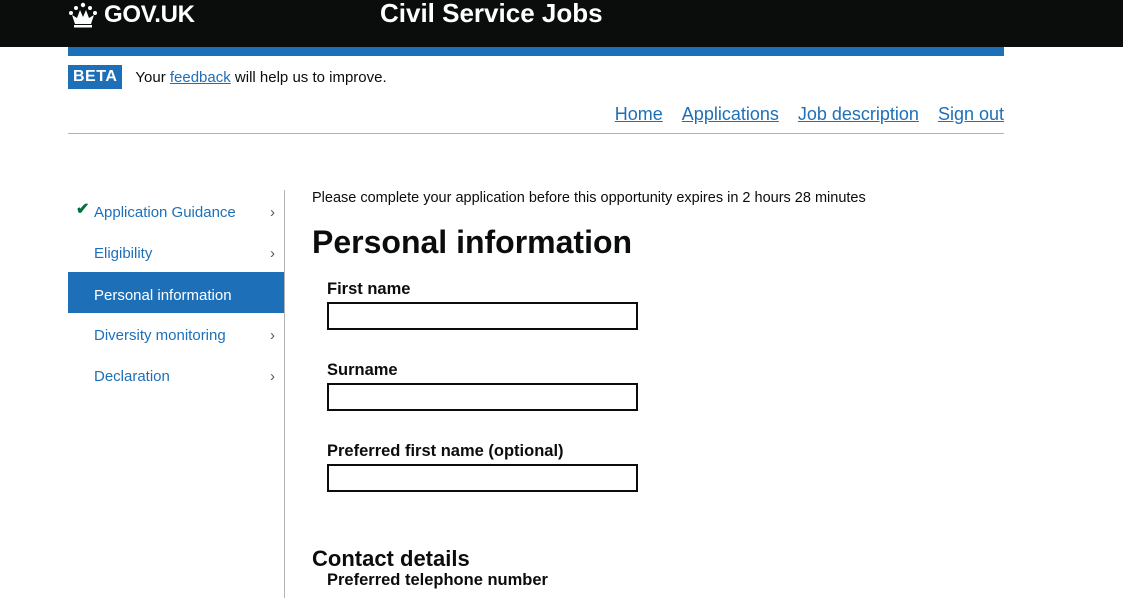 The height and width of the screenshot is (598, 1123). I want to click on sidebar-item-label: Personal information, so click(163, 295).